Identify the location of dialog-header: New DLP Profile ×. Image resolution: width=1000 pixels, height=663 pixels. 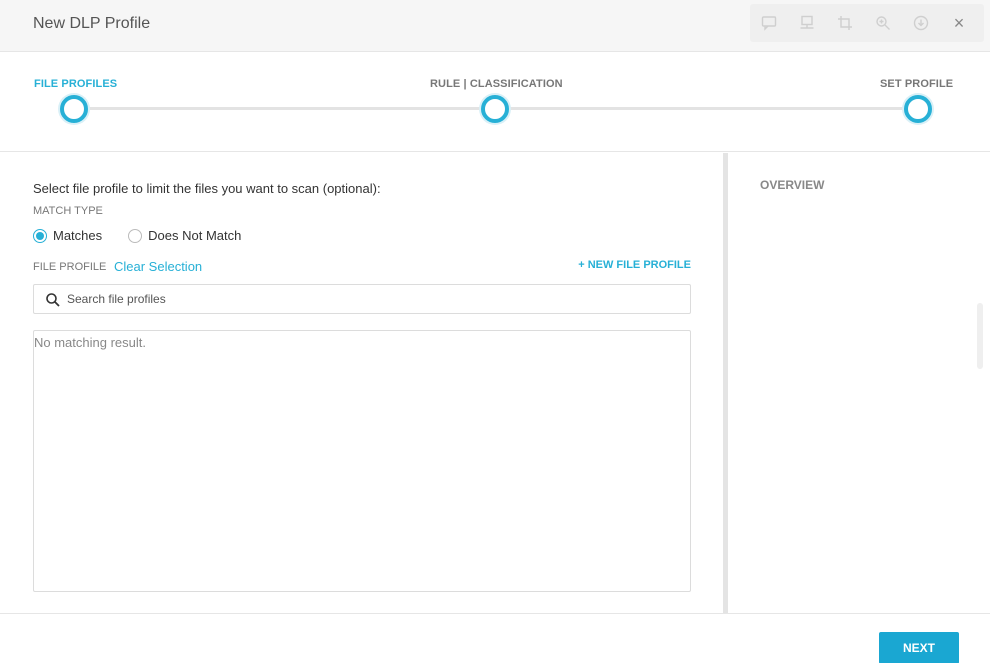
(495, 26).